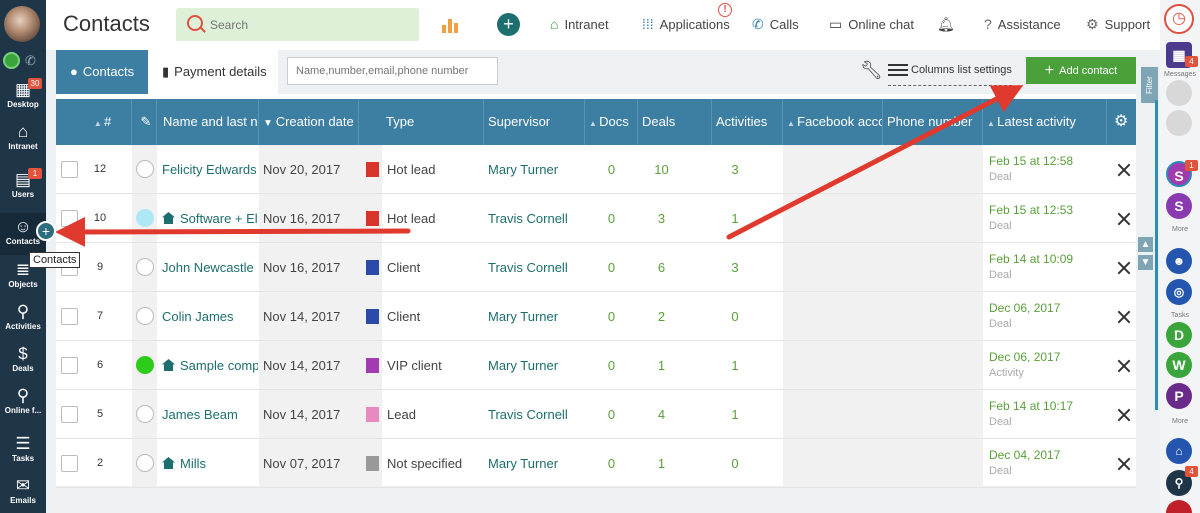 This screenshot has height=513, width=1200. Describe the element at coordinates (1179, 206) in the screenshot. I see `chat-user-s2: S` at that location.